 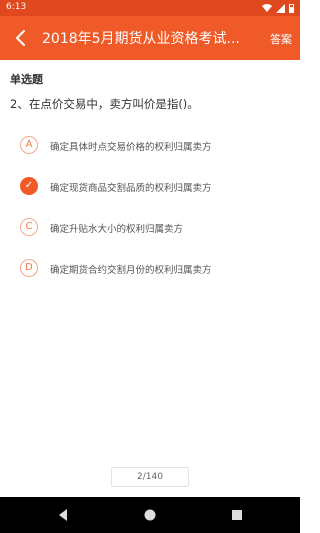 I want to click on question-type: 单选题, so click(x=26, y=79).